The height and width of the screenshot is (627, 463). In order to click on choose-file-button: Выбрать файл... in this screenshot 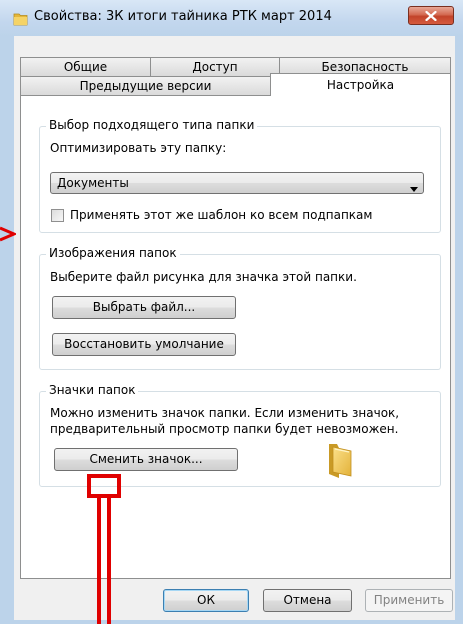, I will do `click(144, 307)`.